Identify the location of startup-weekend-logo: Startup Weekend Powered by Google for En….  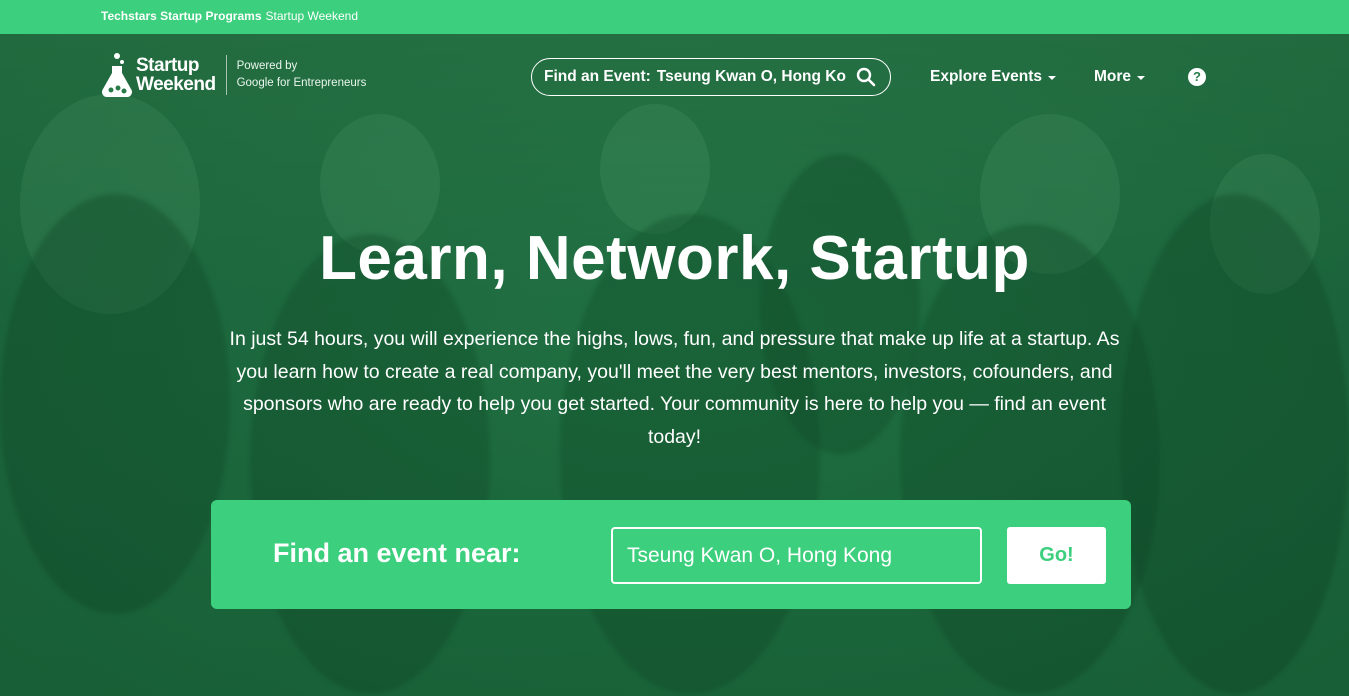
(233, 75).